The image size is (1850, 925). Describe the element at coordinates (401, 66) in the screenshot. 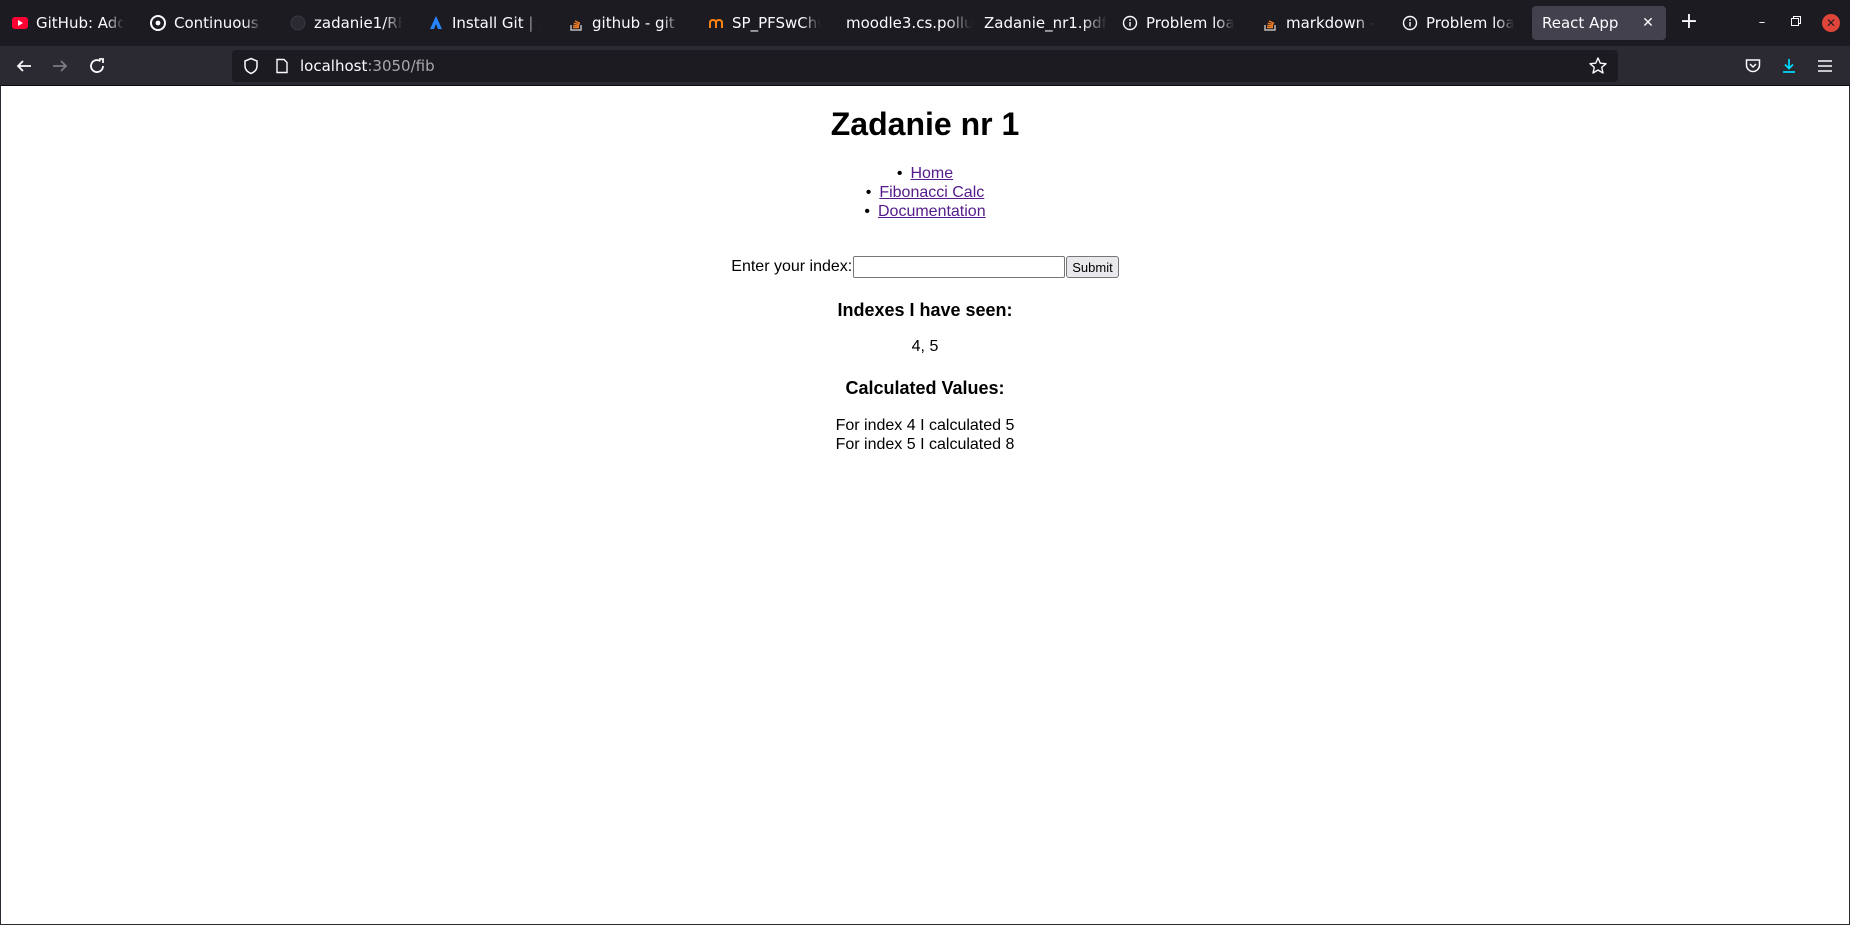

I see `url-path: :3050/fib` at that location.